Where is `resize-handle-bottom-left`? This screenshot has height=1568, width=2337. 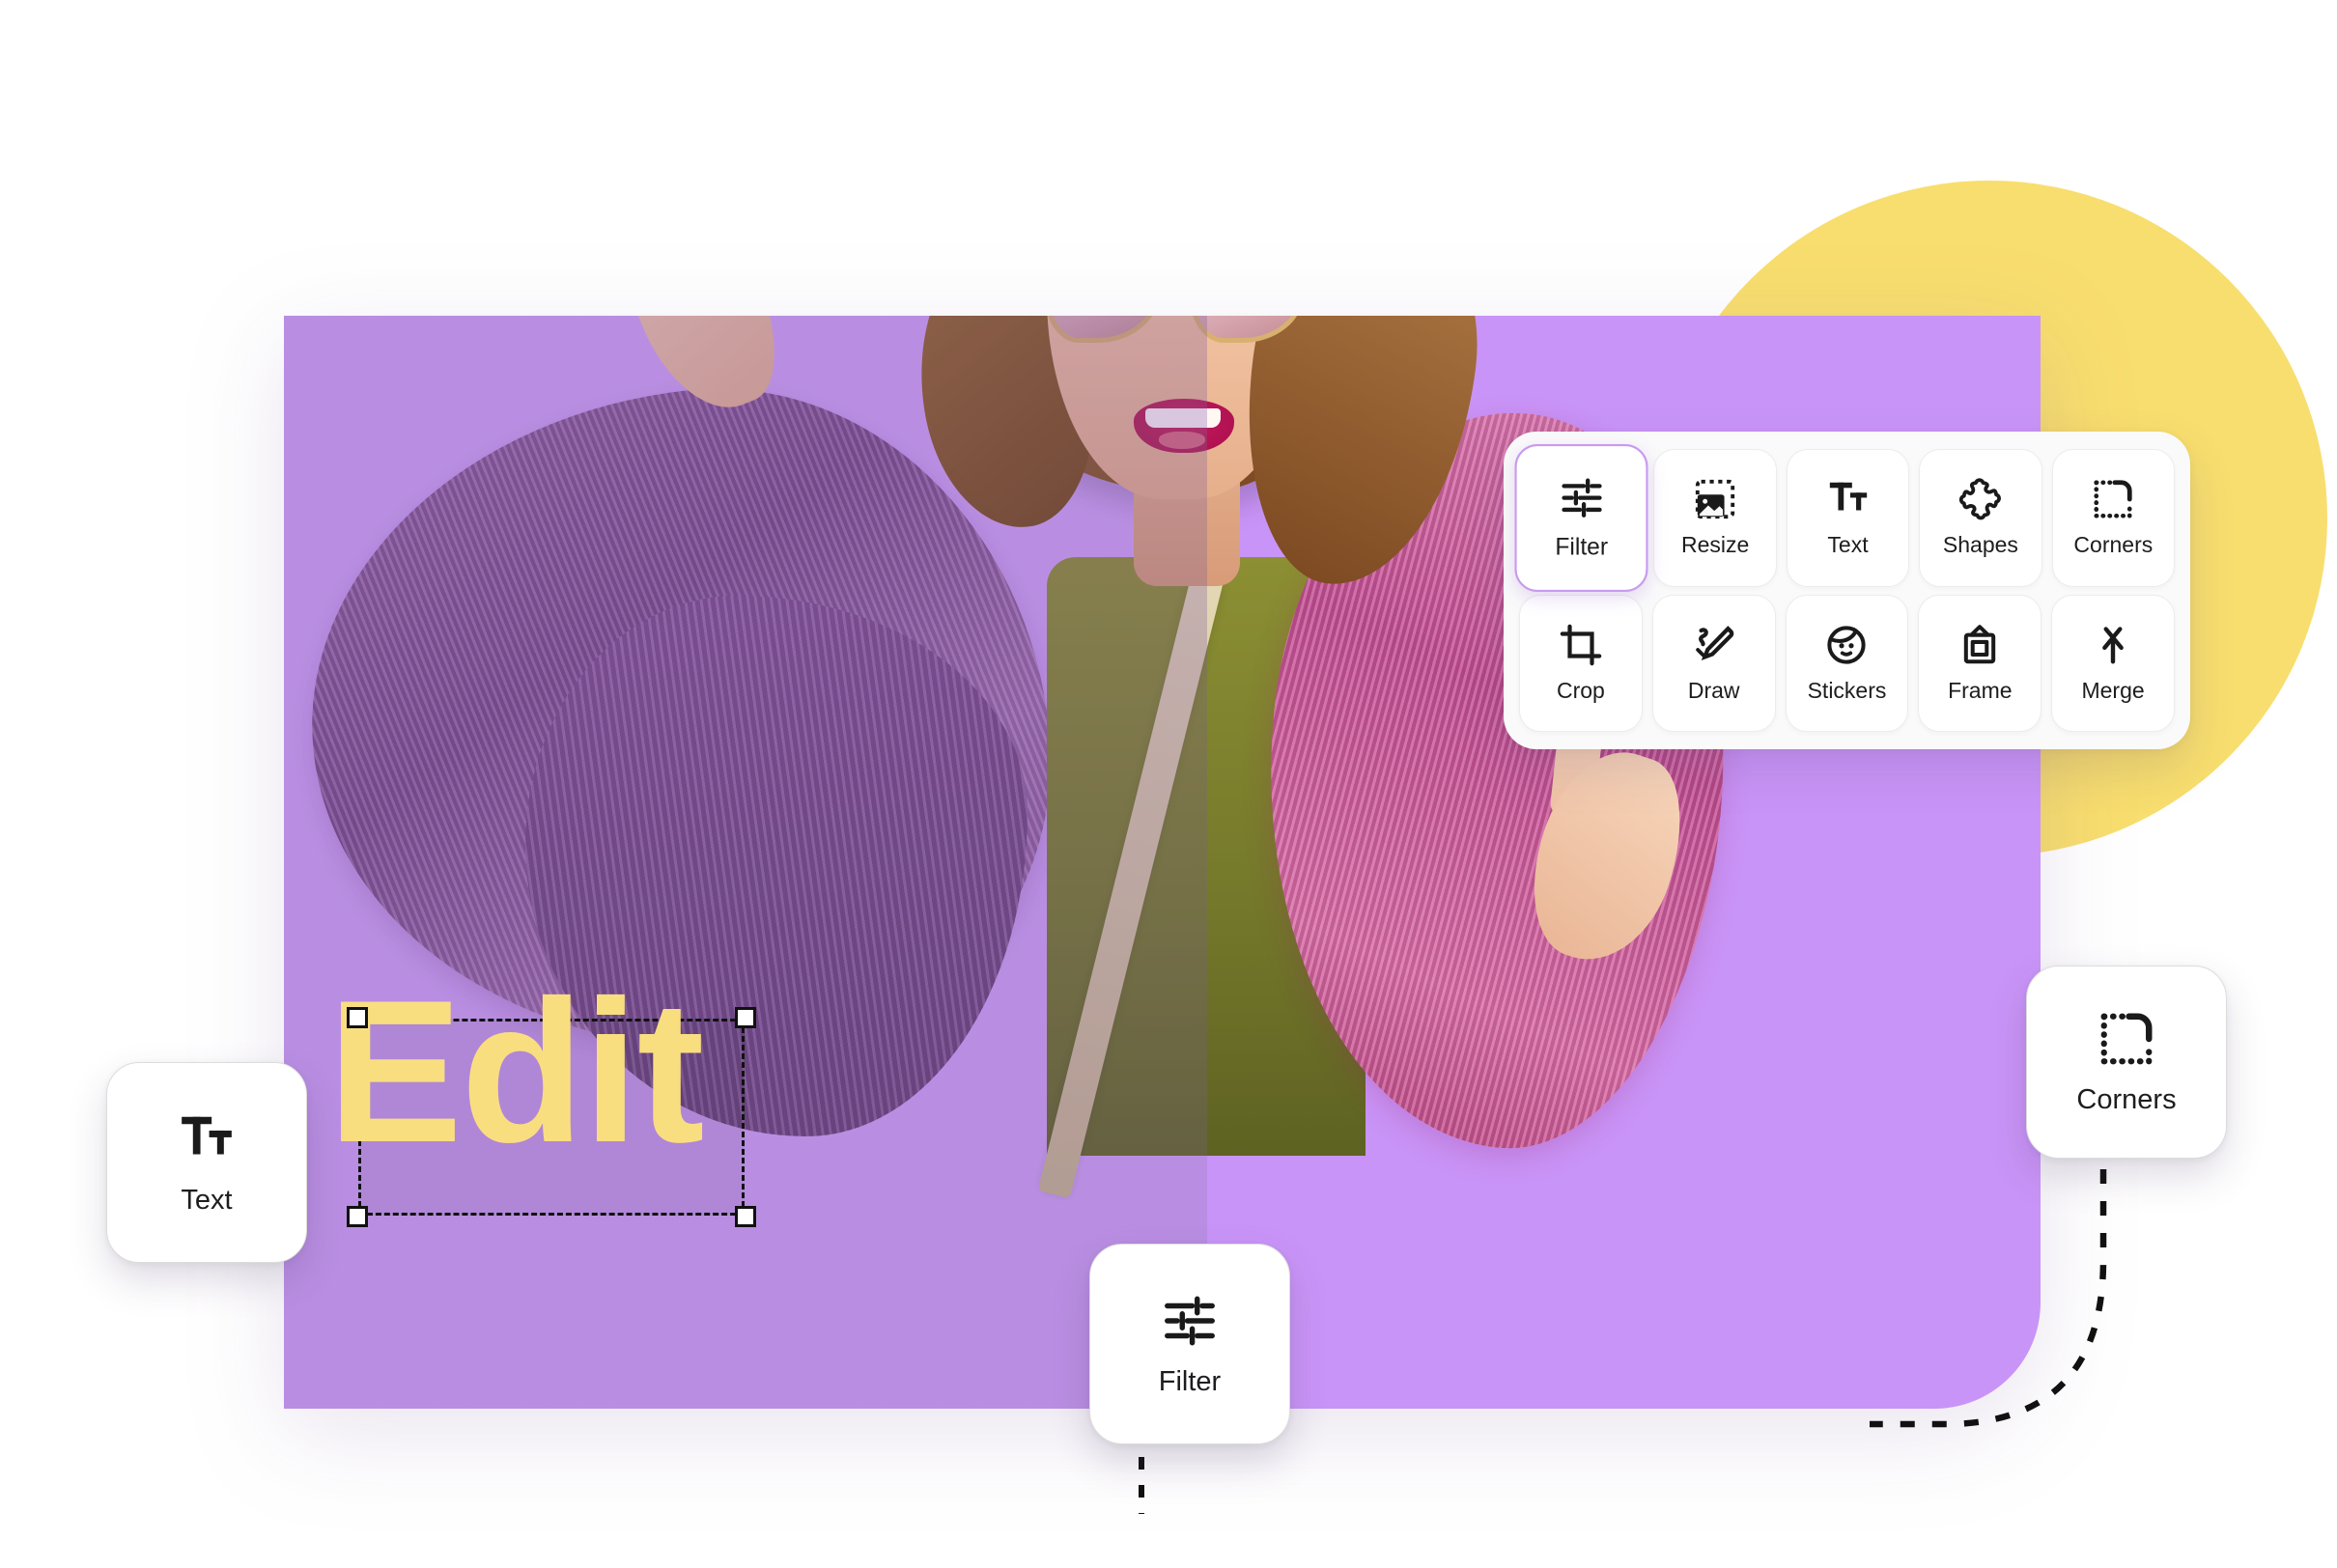
resize-handle-bottom-left is located at coordinates (357, 1217).